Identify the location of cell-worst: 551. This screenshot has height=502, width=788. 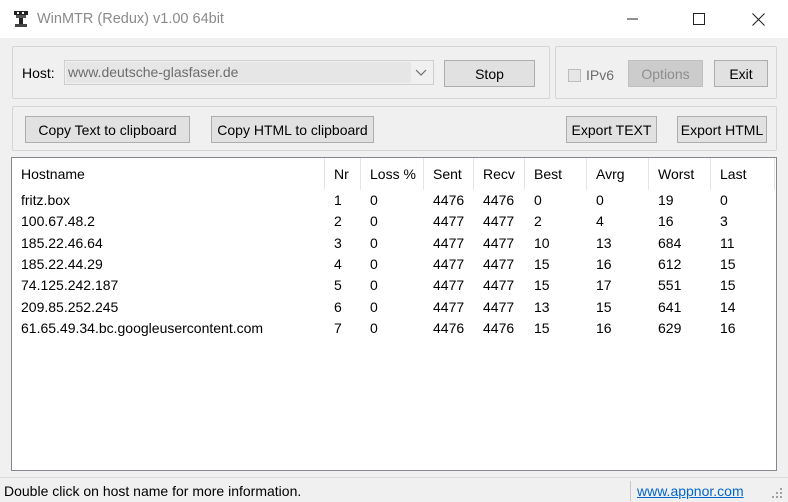
(670, 285).